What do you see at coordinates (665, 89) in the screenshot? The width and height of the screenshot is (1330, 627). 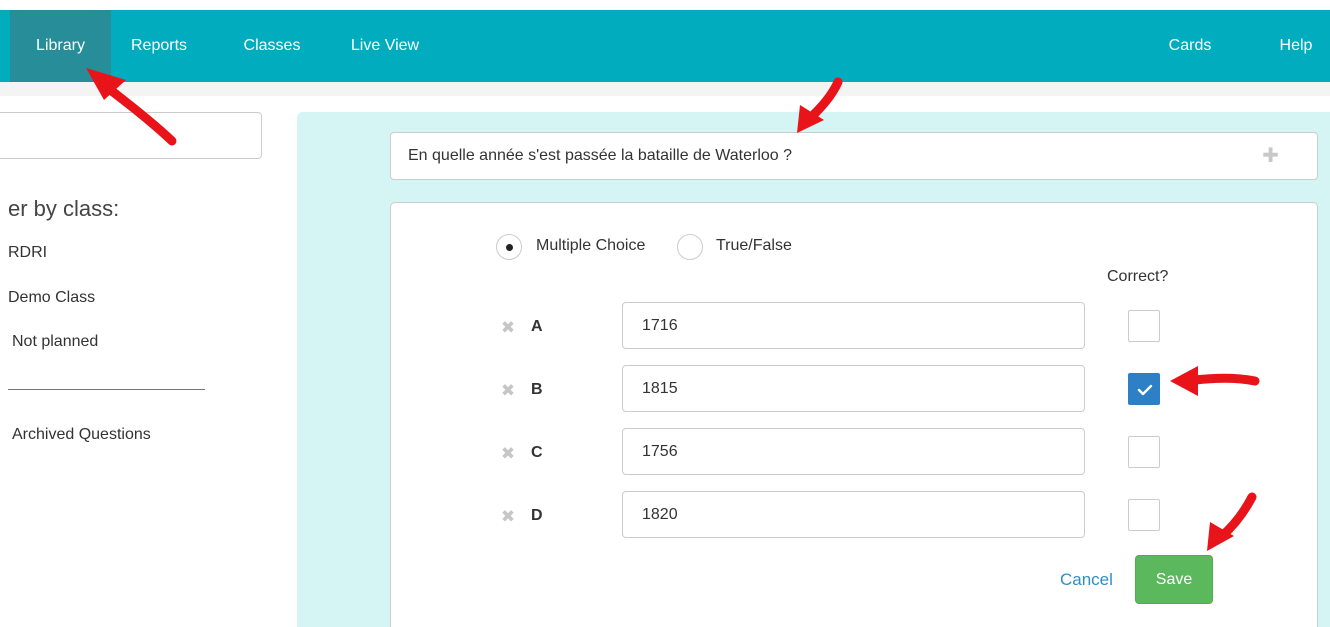 I see `nav-spacer` at bounding box center [665, 89].